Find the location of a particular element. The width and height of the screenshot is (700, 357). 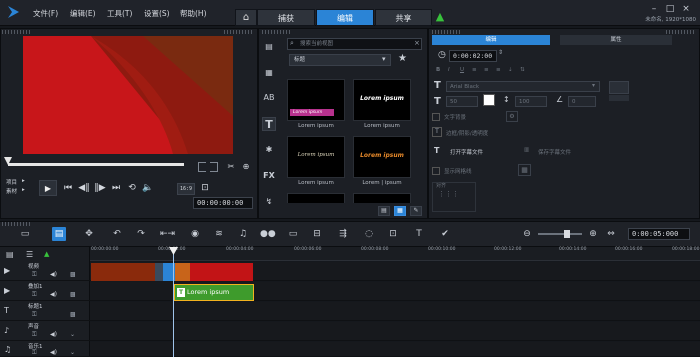

zoom-preview-icon: ⊕ is located at coordinates (246, 167).